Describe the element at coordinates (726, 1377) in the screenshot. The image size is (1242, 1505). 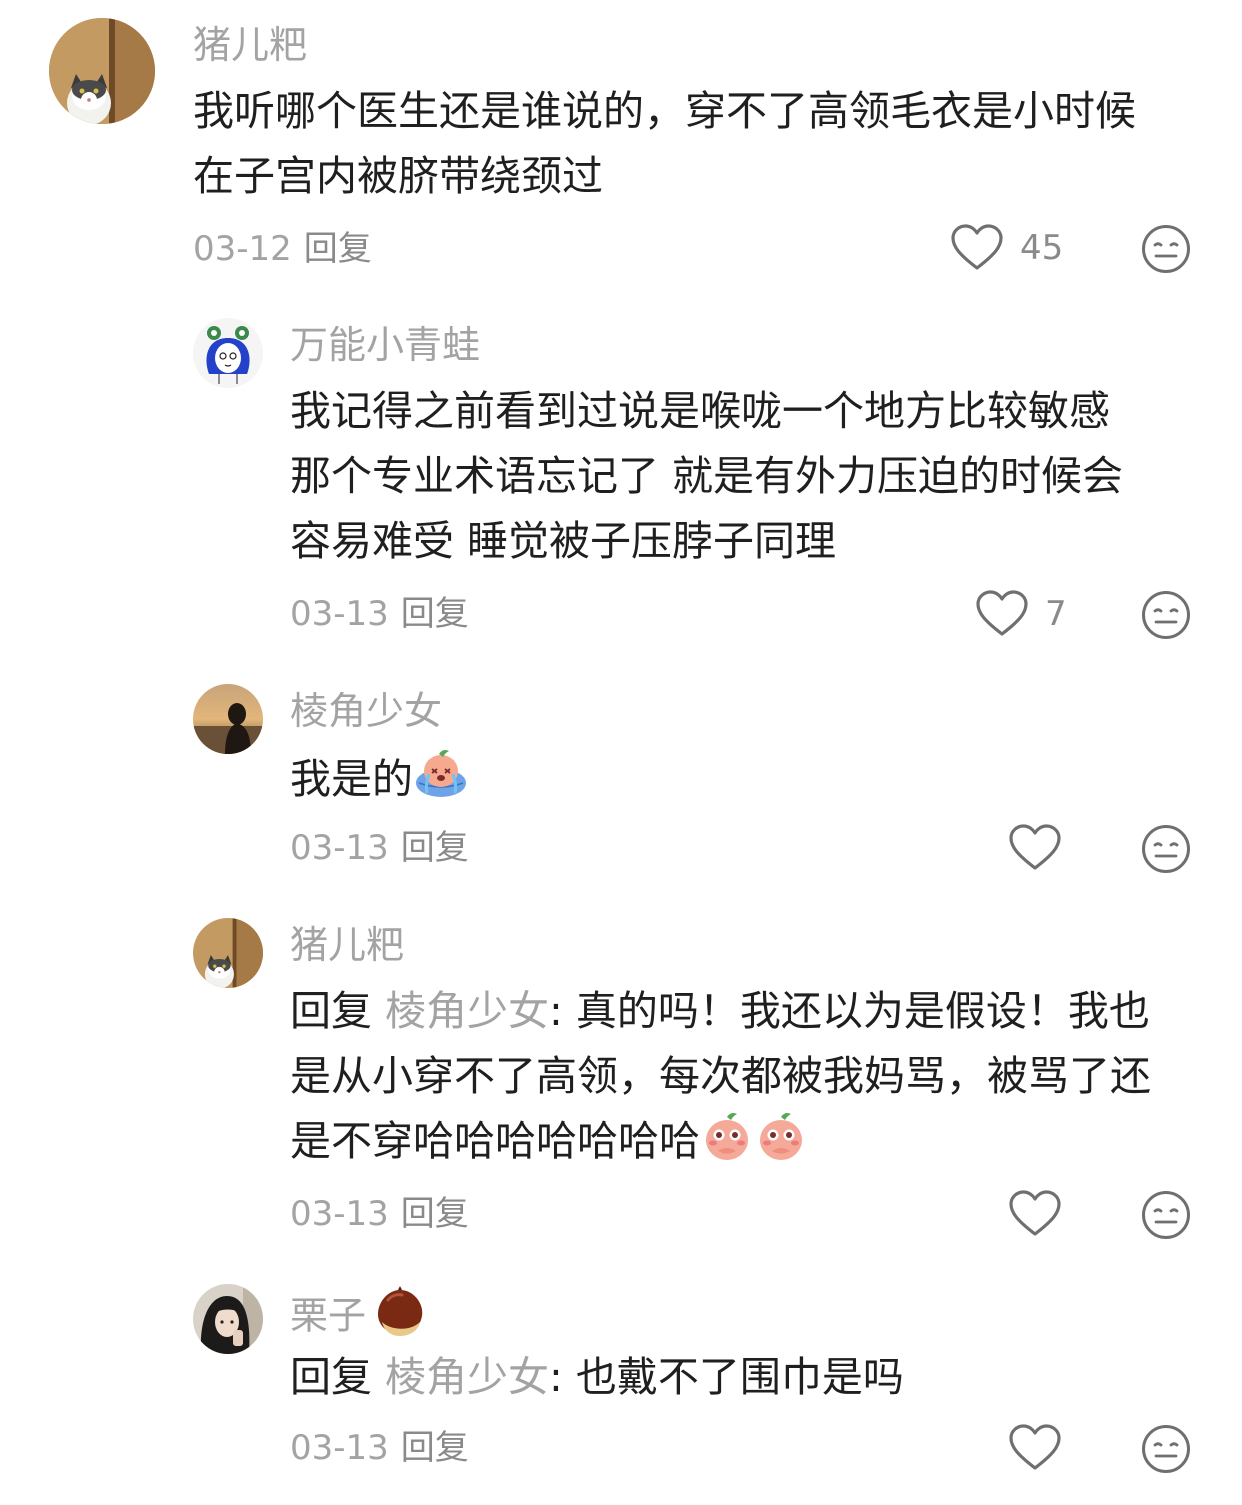
I see `comment-line-text: : 也戴不了围巾是吗` at that location.